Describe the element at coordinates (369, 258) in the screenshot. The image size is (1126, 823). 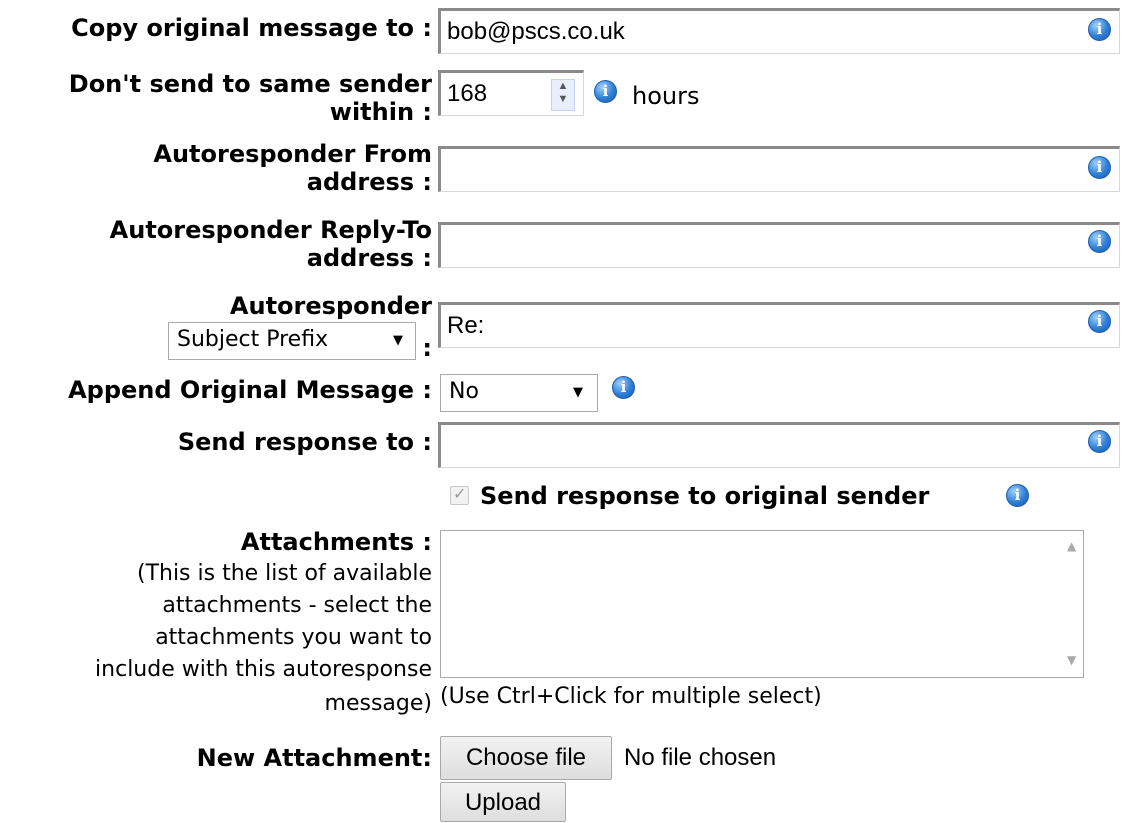
I see `replyto-label-line2: address :` at that location.